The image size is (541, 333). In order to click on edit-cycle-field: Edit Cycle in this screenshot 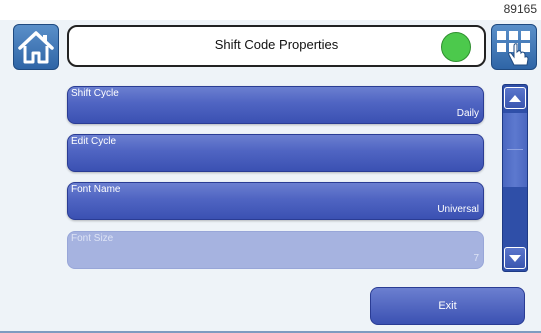, I will do `click(275, 153)`.